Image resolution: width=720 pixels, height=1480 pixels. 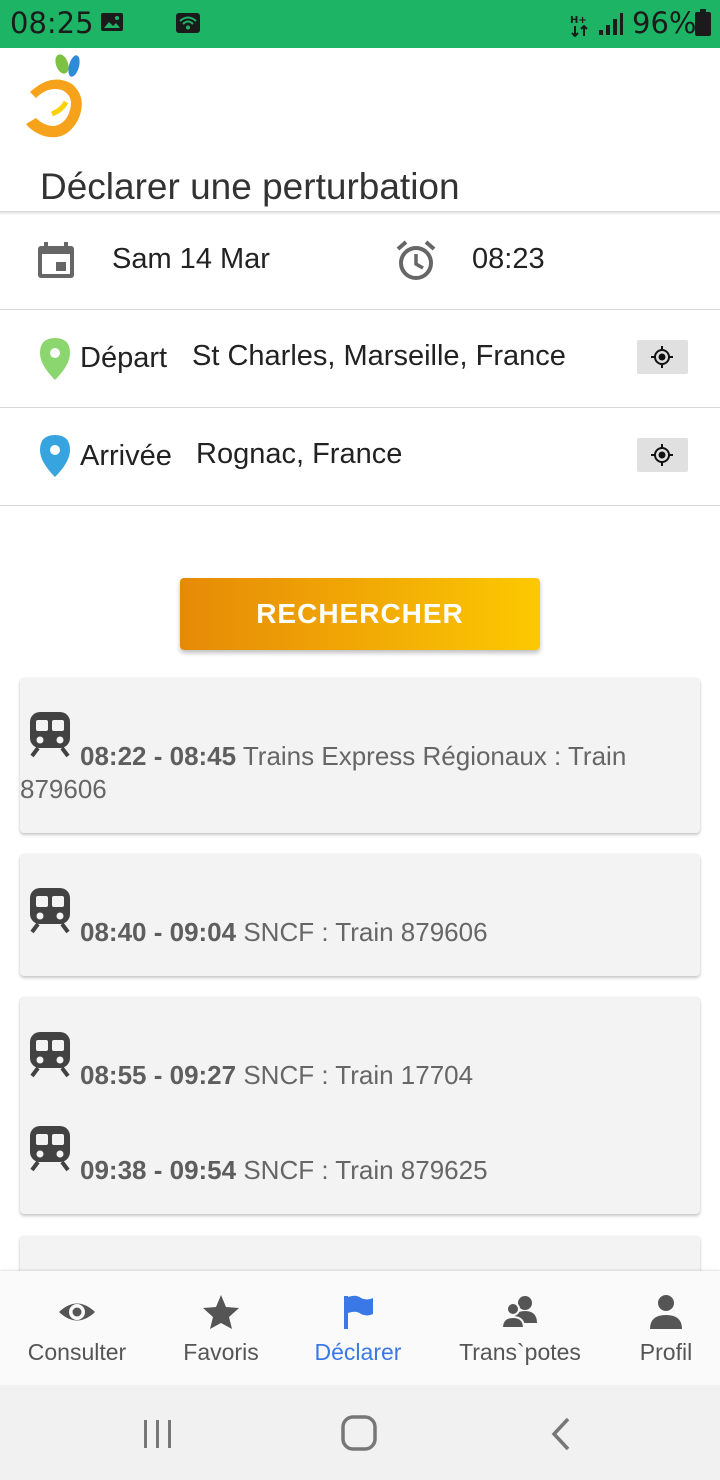 I want to click on date-value: Sam 14 Mar, so click(x=191, y=259).